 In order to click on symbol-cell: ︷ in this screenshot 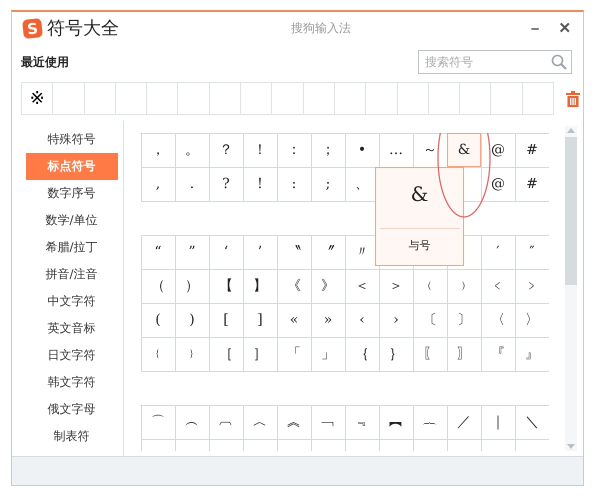, I will do `click(430, 422)`.